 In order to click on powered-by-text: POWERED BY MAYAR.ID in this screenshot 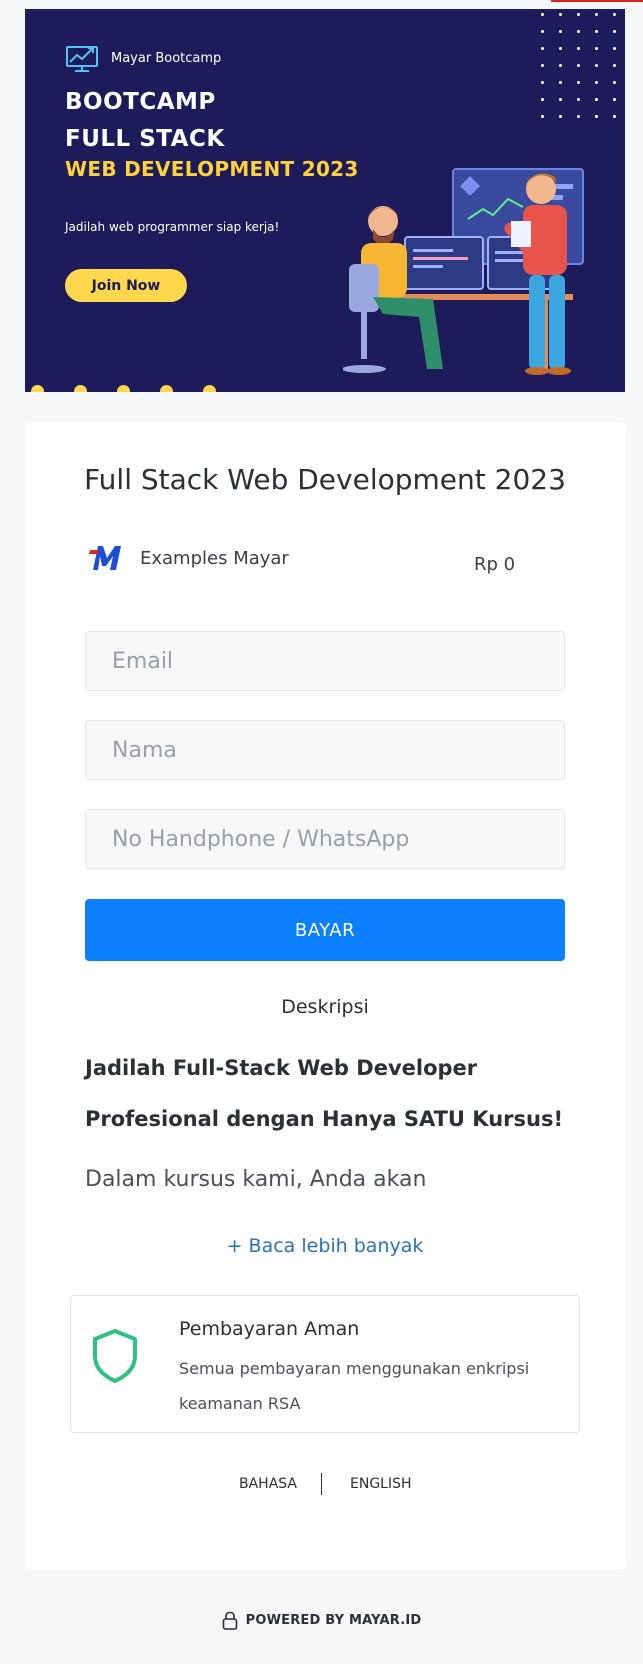, I will do `click(333, 1620)`.